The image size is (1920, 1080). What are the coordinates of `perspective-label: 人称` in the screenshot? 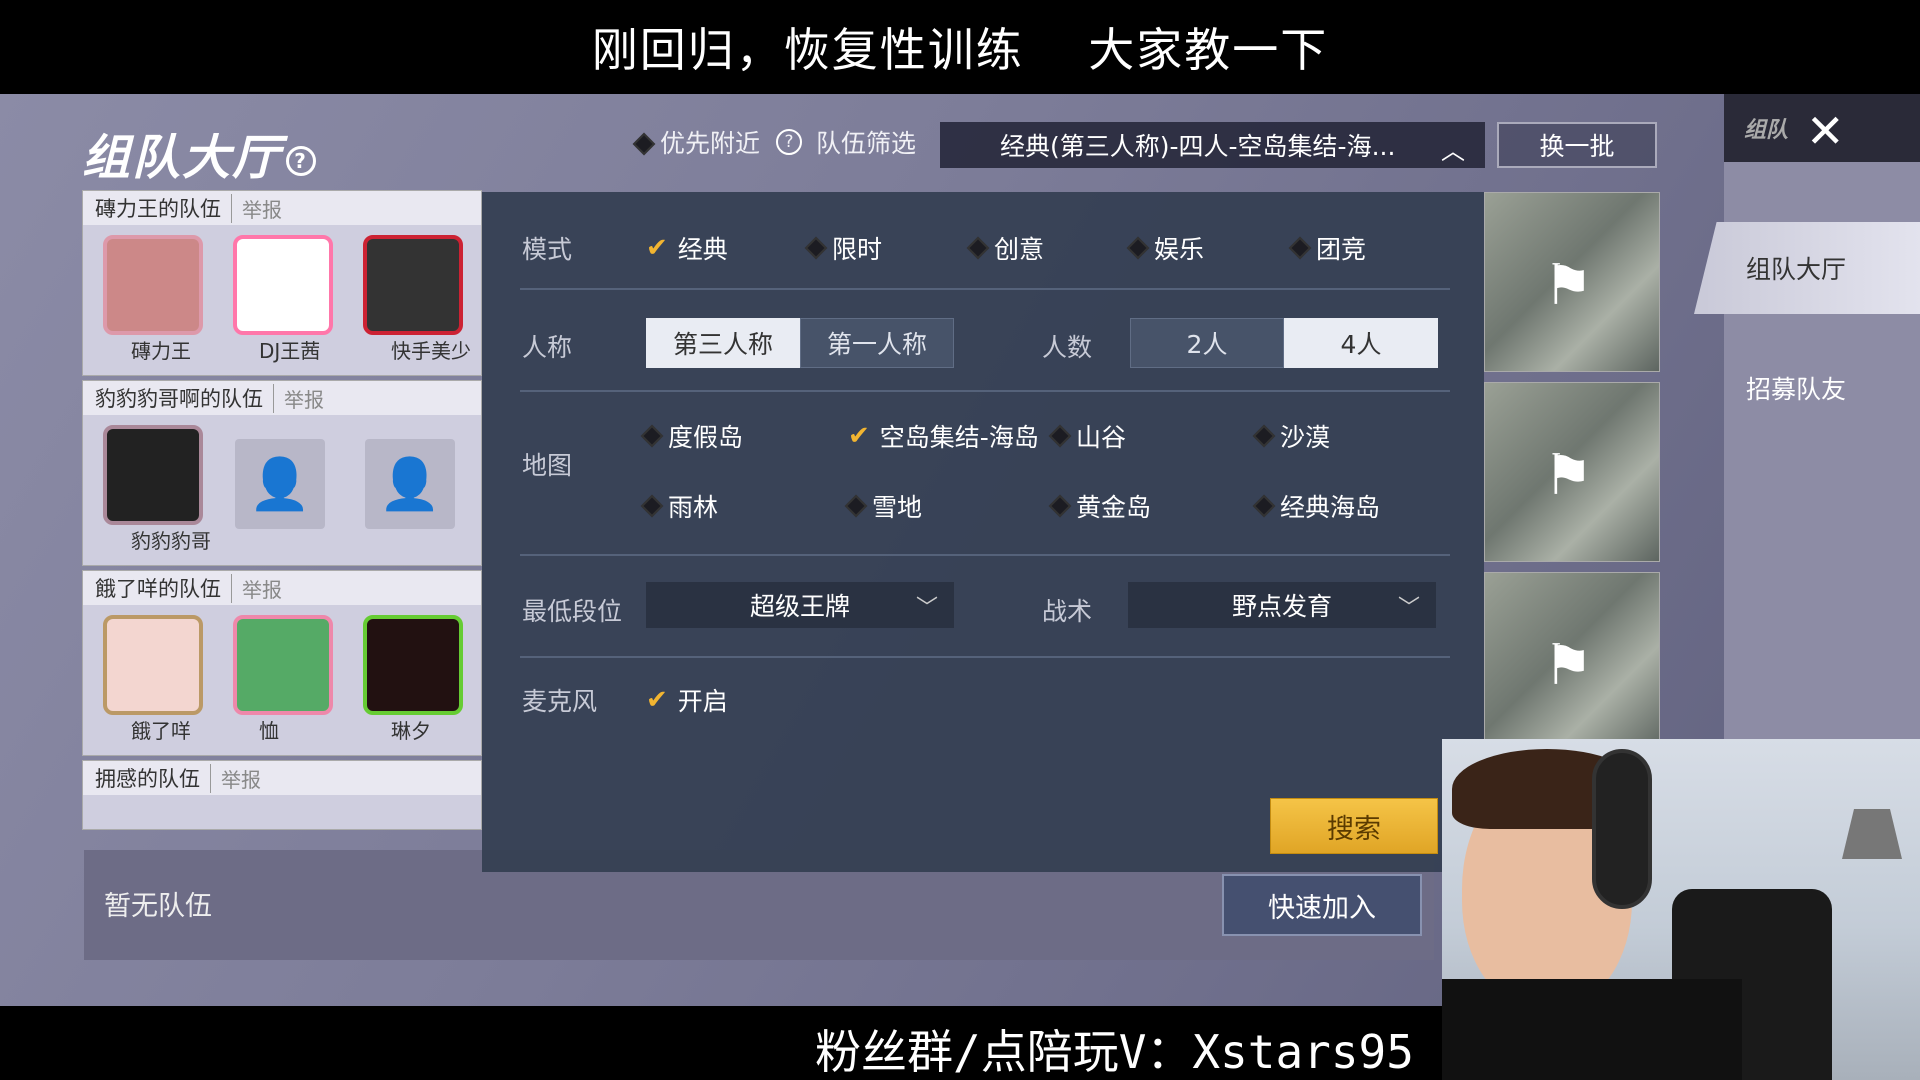 It's located at (547, 347).